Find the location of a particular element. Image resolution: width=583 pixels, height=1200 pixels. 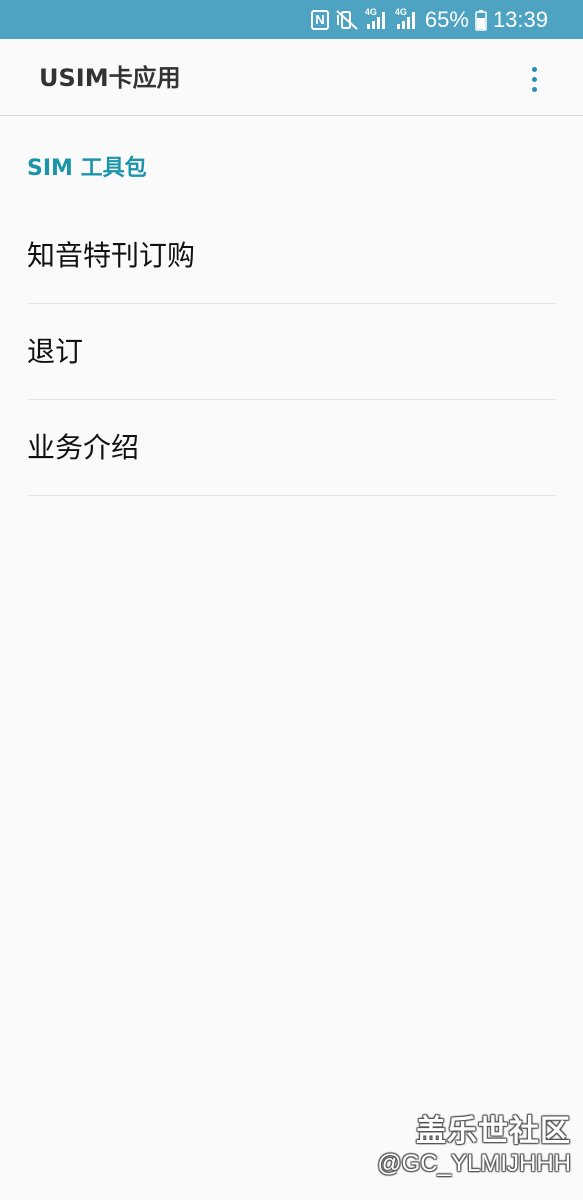

menu-item-label: 退订 is located at coordinates (55, 351).